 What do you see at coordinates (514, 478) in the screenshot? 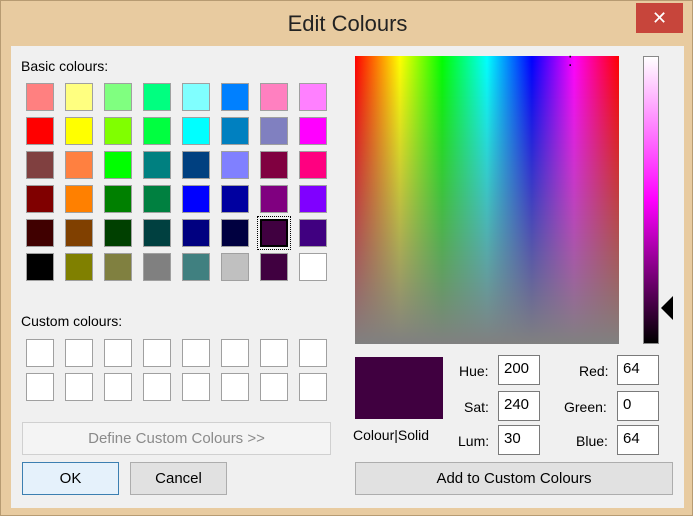
I see `add-to-custom-colours-button: Add to Custom Colours` at bounding box center [514, 478].